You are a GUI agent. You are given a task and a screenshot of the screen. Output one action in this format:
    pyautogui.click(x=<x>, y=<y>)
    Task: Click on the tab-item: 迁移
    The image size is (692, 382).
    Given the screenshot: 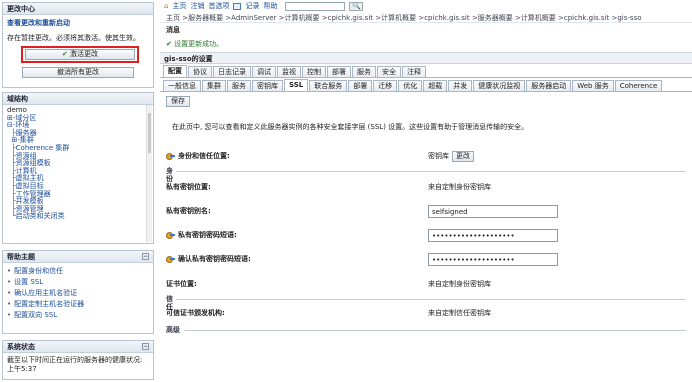 What is the action you would take?
    pyautogui.click(x=385, y=85)
    